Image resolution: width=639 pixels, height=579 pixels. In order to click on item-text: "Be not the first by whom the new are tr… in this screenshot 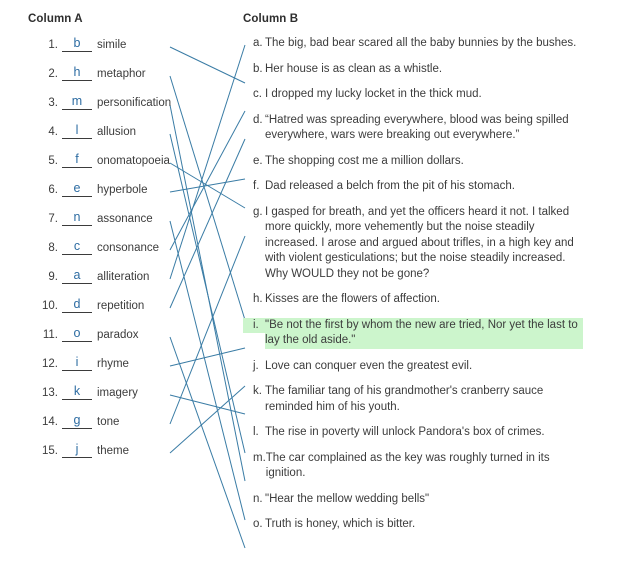, I will do `click(424, 333)`.